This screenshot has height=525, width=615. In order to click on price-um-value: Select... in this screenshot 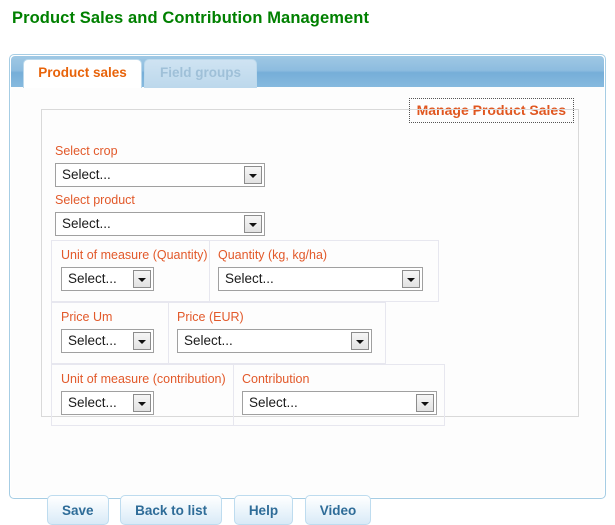, I will do `click(92, 340)`.